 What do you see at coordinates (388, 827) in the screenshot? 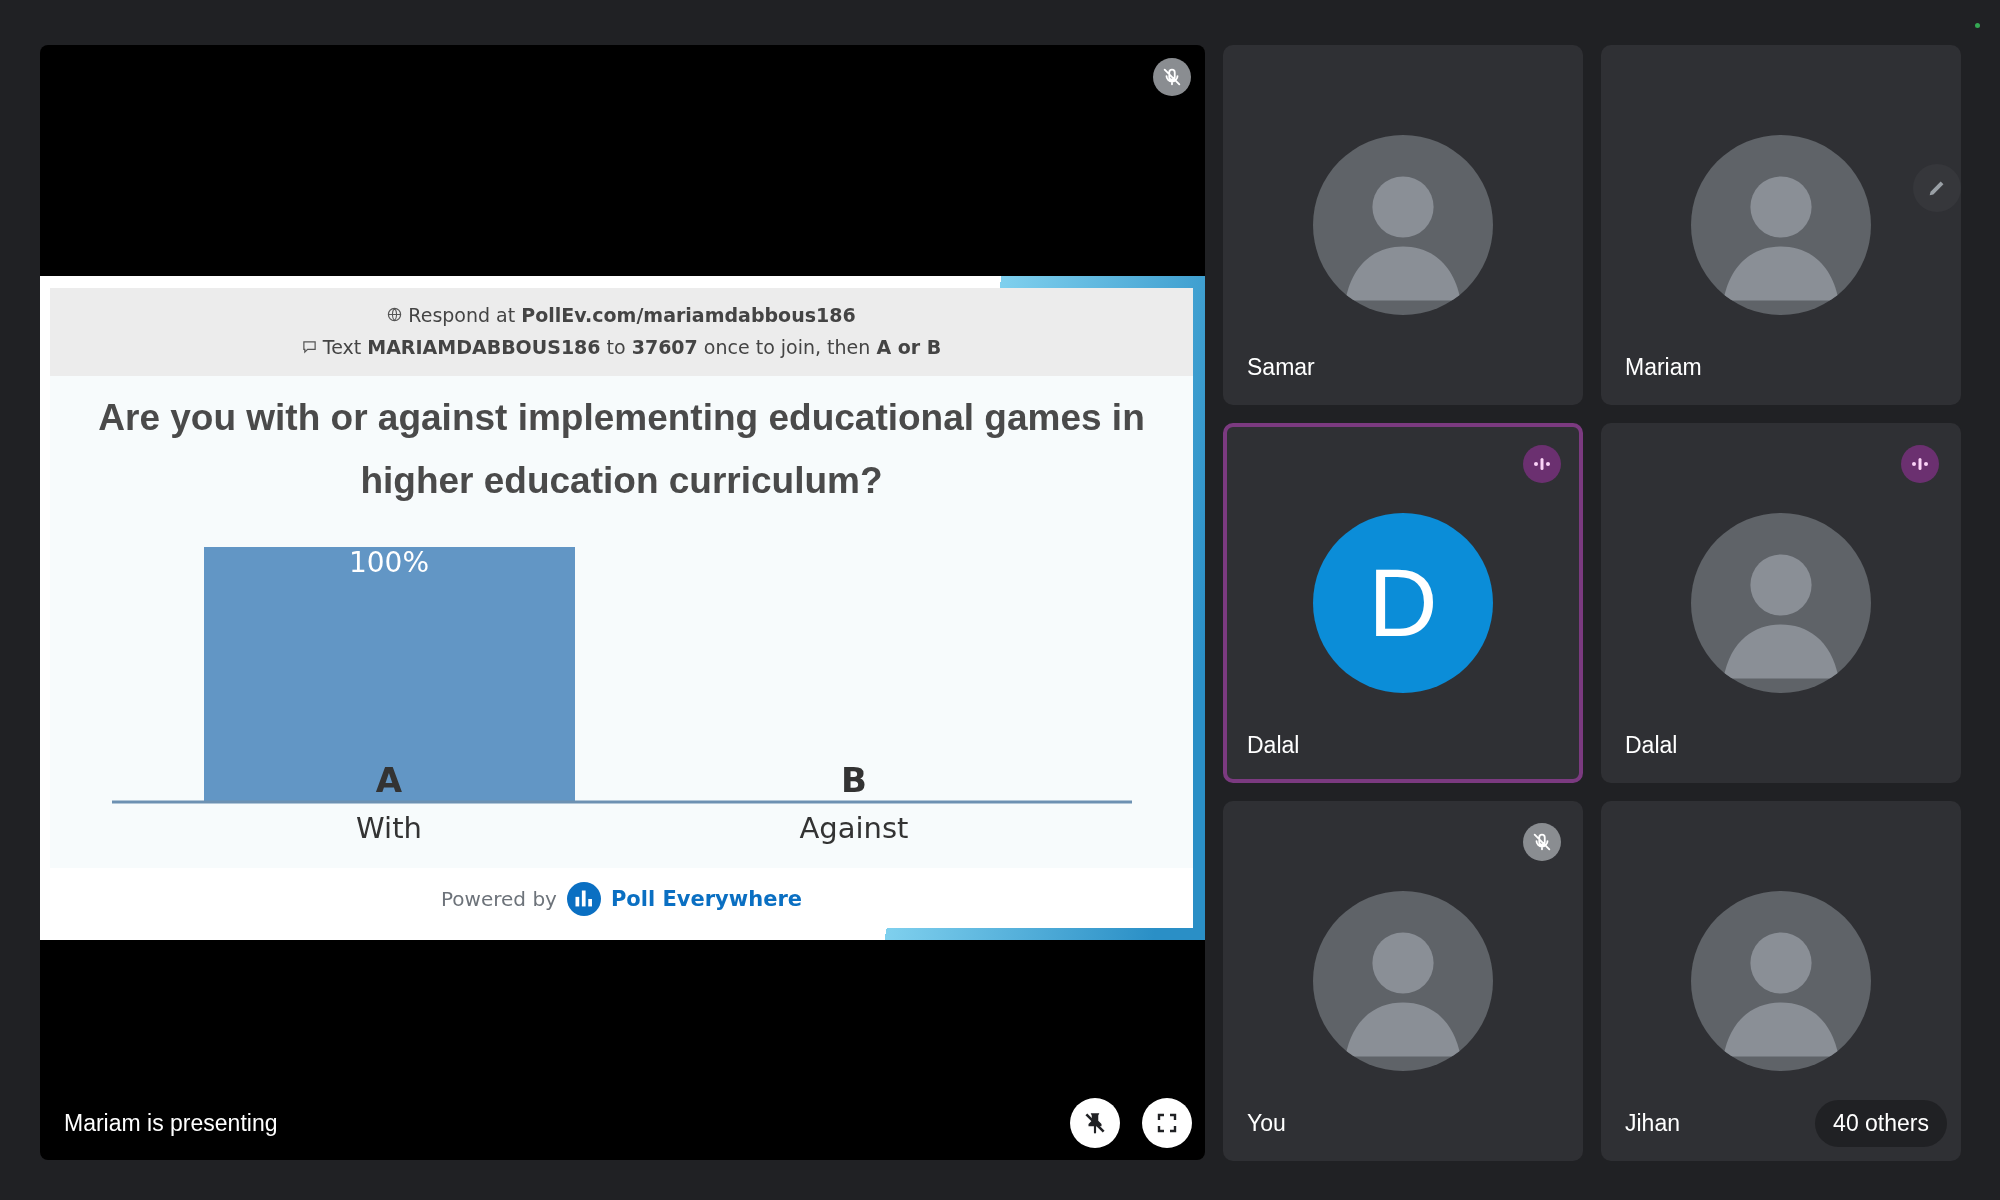
I see `category-label: With` at bounding box center [388, 827].